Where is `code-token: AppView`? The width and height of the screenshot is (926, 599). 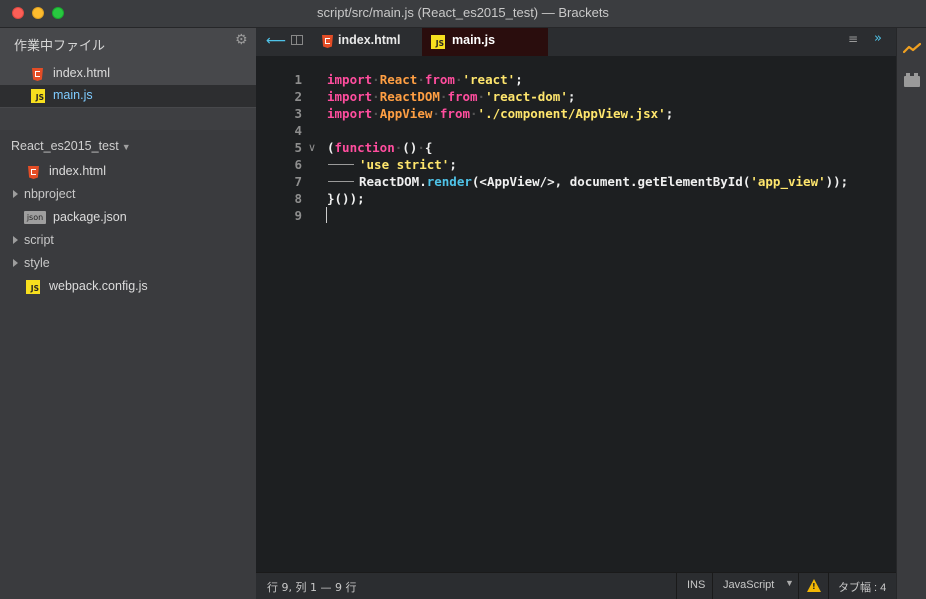
code-token: AppView is located at coordinates (406, 113).